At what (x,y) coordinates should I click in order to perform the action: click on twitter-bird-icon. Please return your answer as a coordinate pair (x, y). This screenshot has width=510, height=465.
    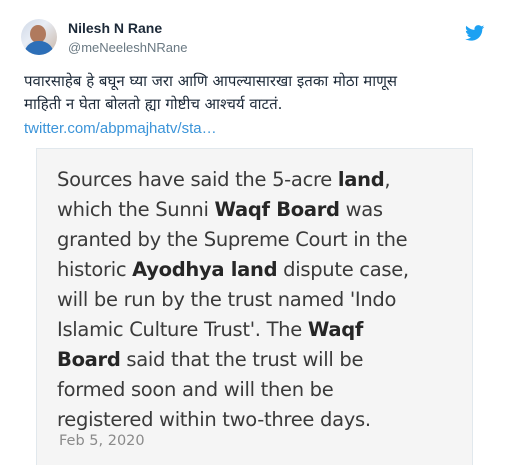
    Looking at the image, I should click on (475, 33).